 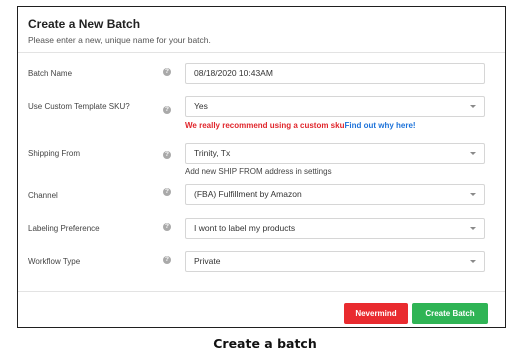 I want to click on custom-sku-warning: We really recommend using a custom sku, so click(x=265, y=125).